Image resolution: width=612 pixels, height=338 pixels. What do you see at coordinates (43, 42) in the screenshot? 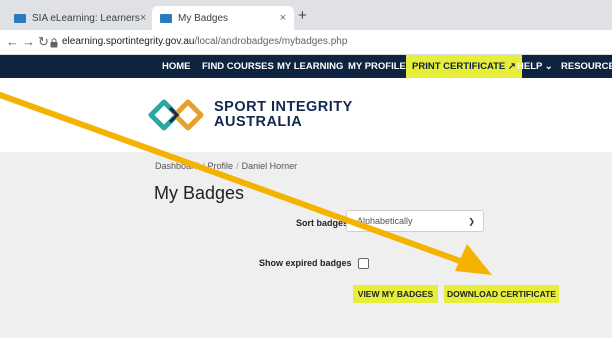
I see `reload-icon: ↻` at bounding box center [43, 42].